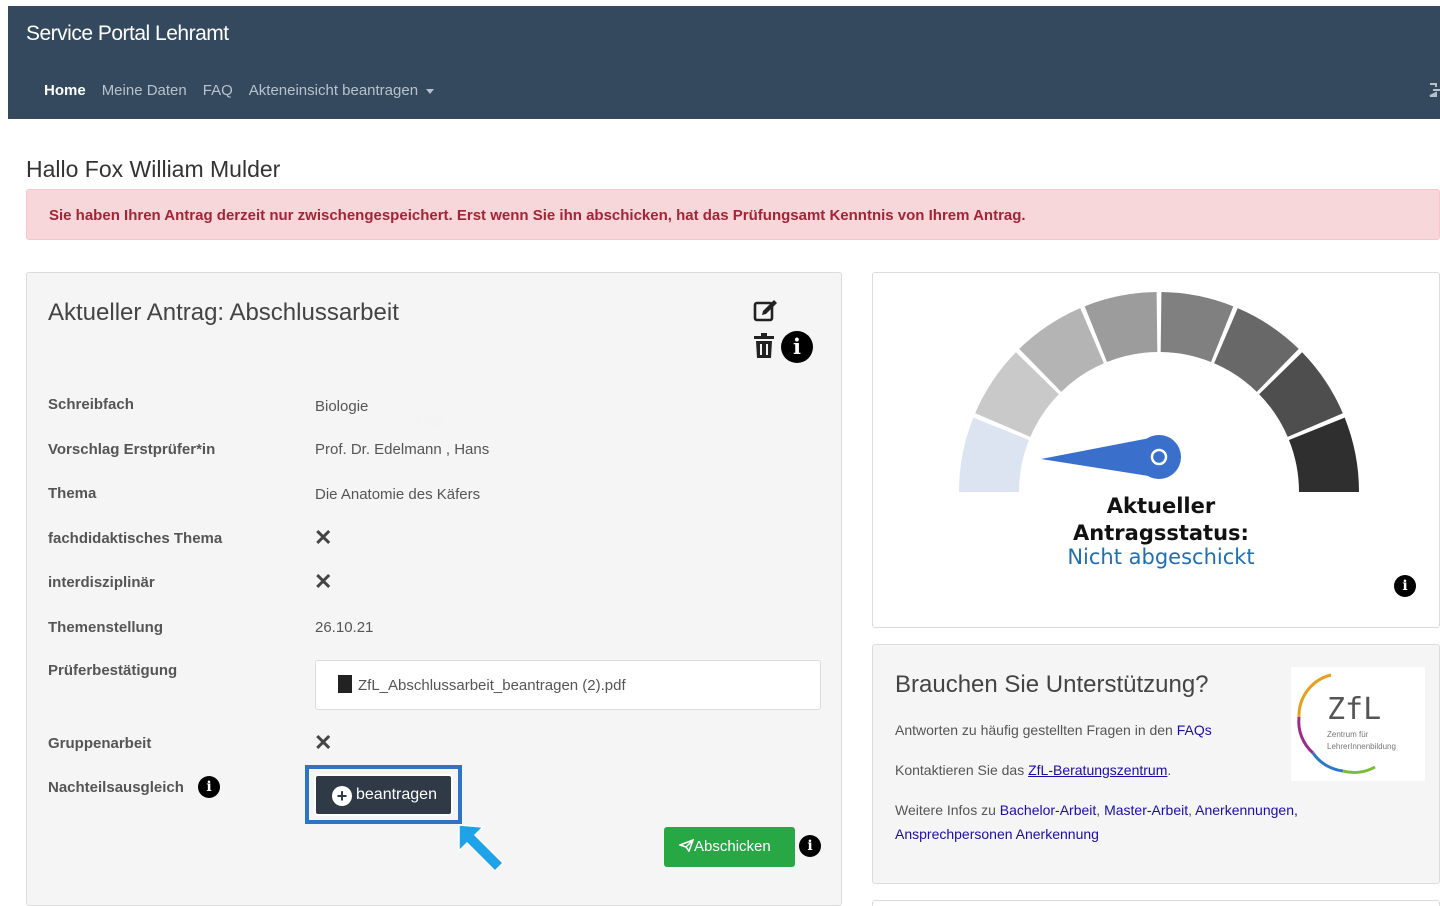  Describe the element at coordinates (1434, 90) in the screenshot. I see `logout-icon` at that location.